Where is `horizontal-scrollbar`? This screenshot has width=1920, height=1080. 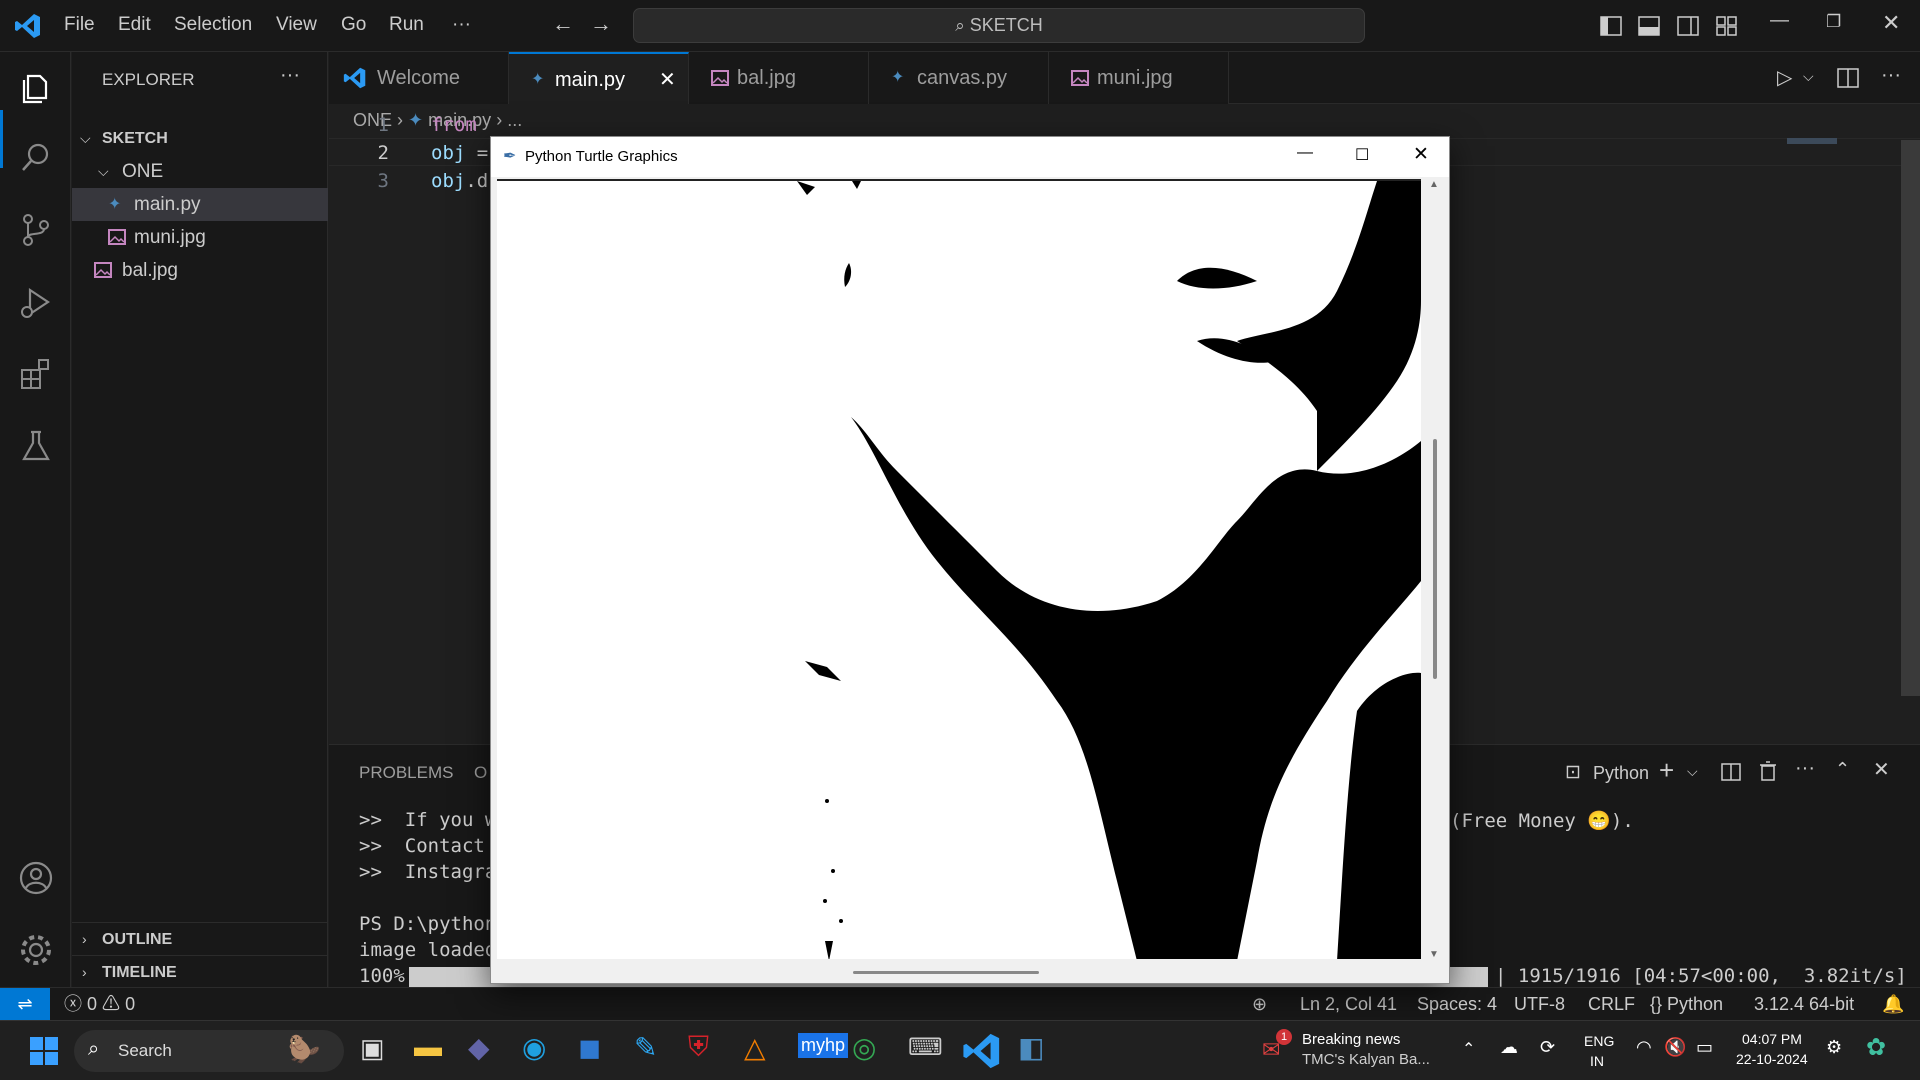 horizontal-scrollbar is located at coordinates (959, 972).